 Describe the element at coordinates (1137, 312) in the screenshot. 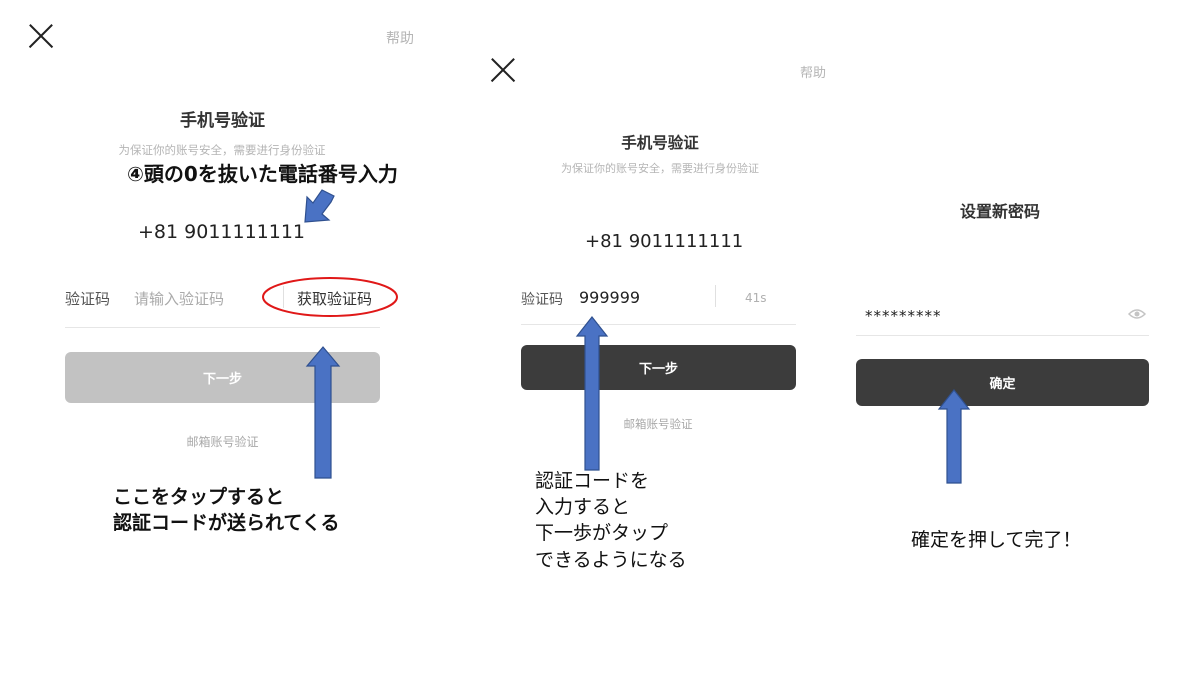

I see `eye-icon` at that location.